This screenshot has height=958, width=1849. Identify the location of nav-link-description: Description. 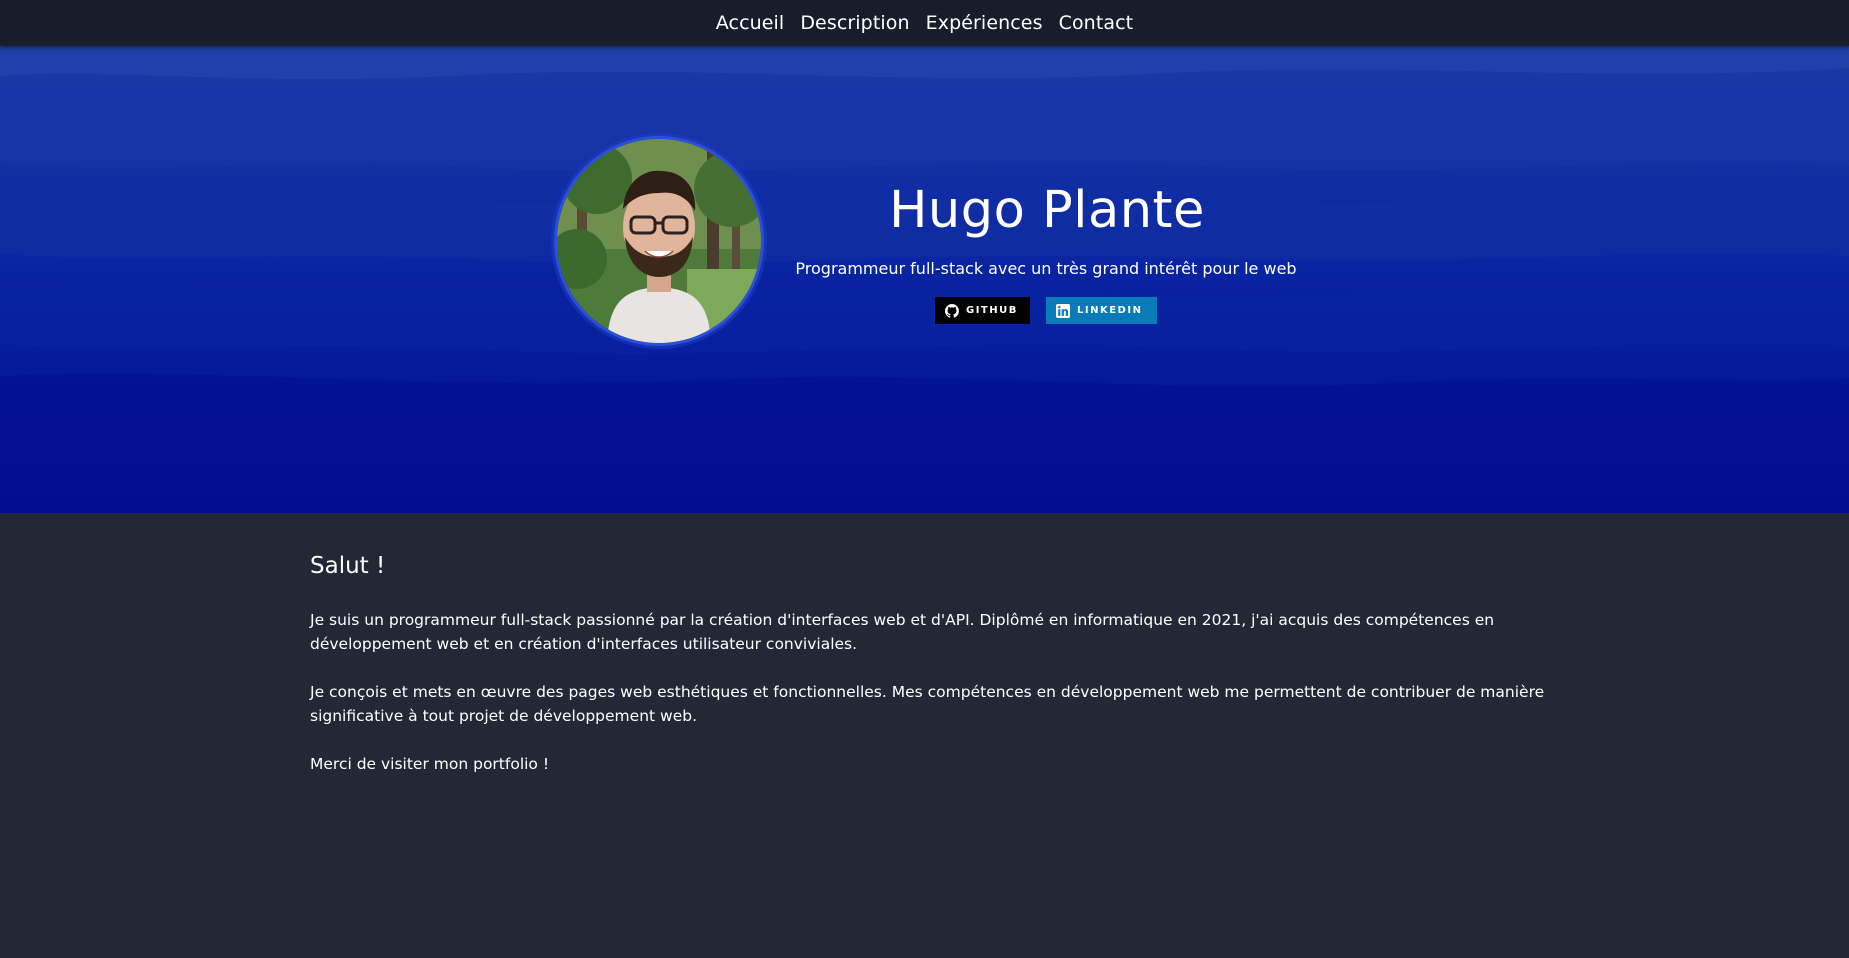
(854, 23).